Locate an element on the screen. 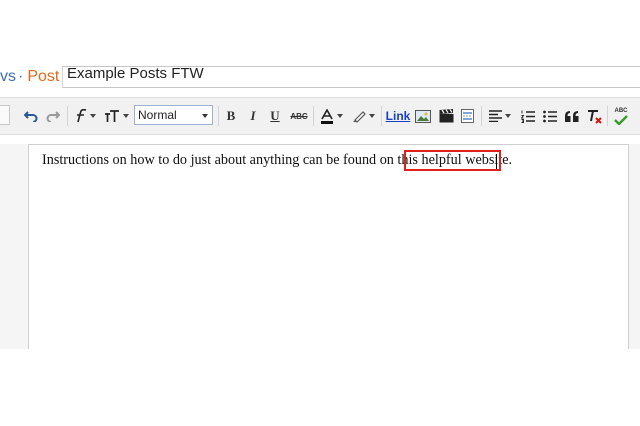  insert-jump-break-button is located at coordinates (467, 116).